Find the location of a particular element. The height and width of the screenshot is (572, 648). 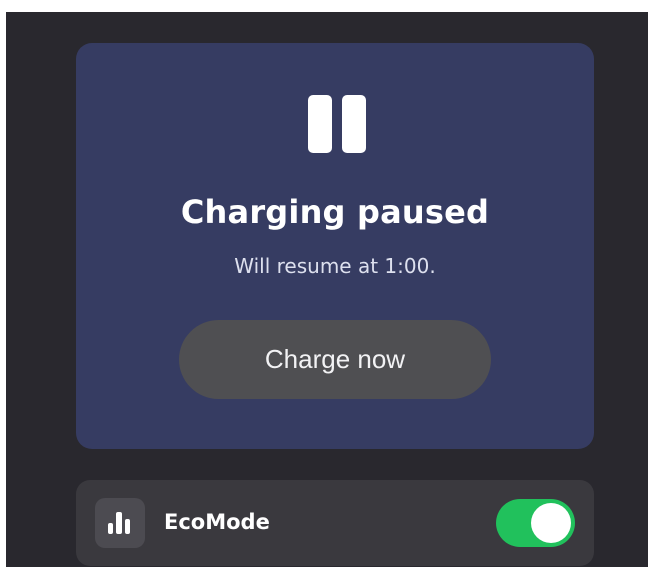

ecomode-toggle is located at coordinates (535, 523).